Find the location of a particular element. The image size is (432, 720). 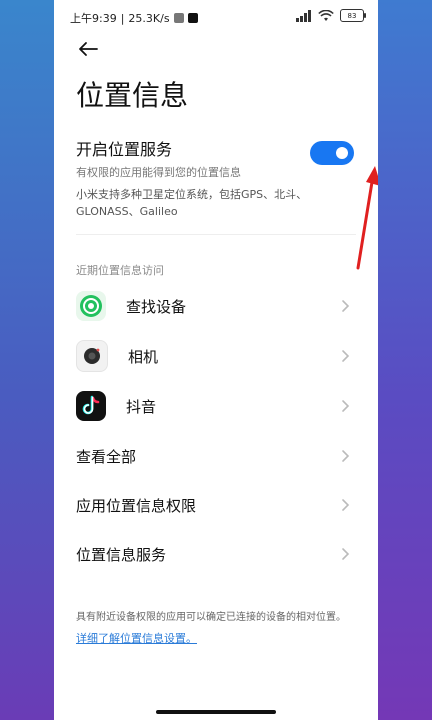

douyin-icon is located at coordinates (91, 406).